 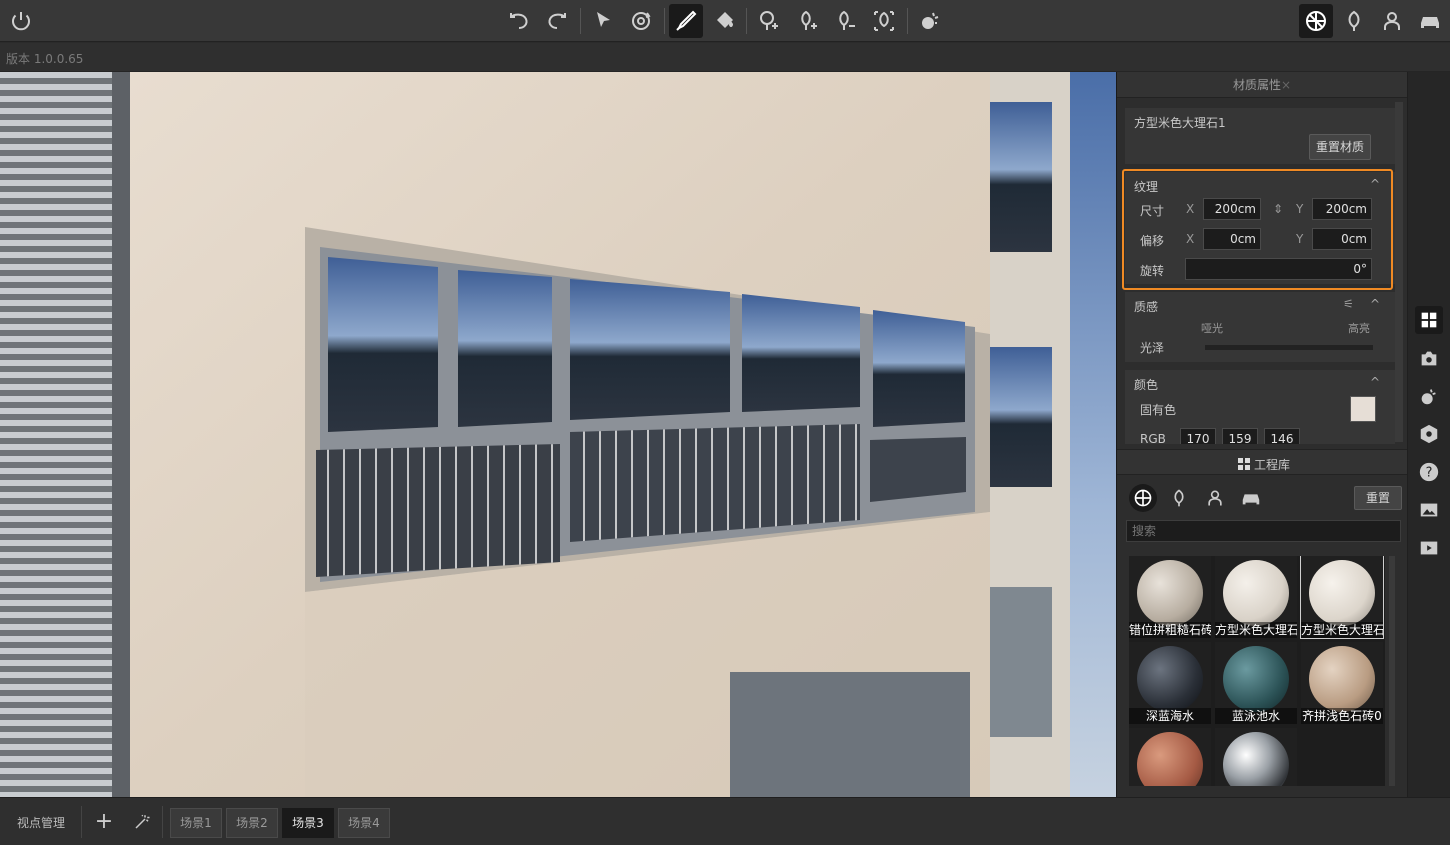 I want to click on magic-wand-icon, so click(x=142, y=822).